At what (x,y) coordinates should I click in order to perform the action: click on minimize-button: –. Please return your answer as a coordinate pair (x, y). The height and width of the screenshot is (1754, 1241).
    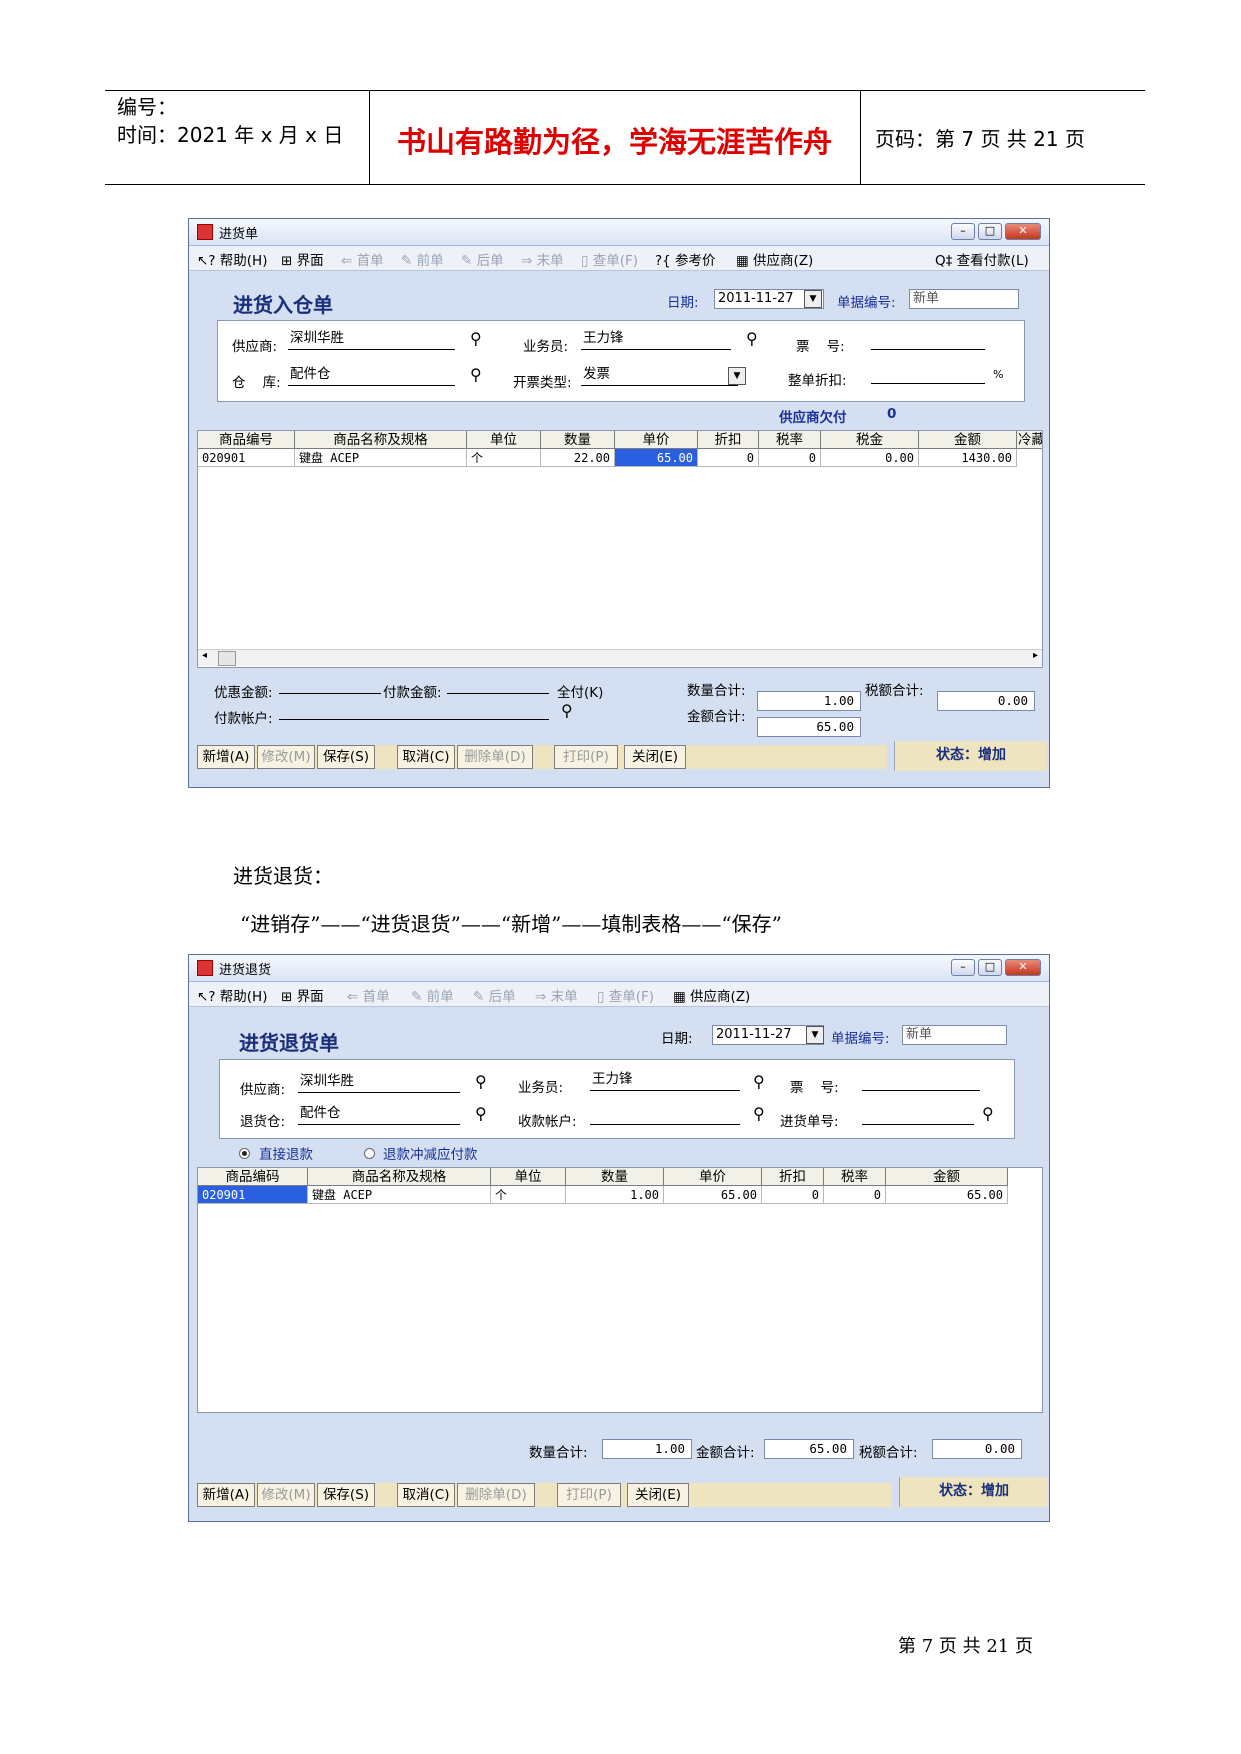
    Looking at the image, I should click on (963, 967).